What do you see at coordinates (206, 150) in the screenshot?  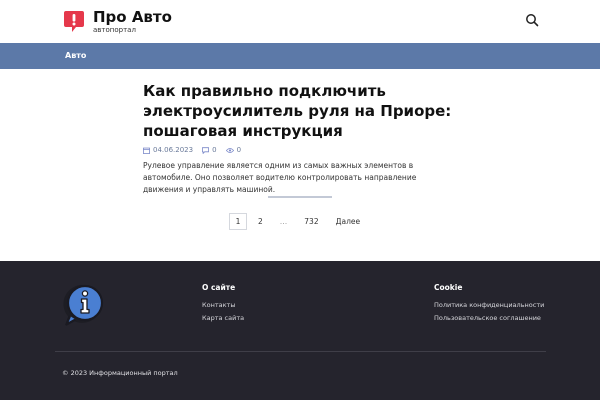 I see `comment-icon` at bounding box center [206, 150].